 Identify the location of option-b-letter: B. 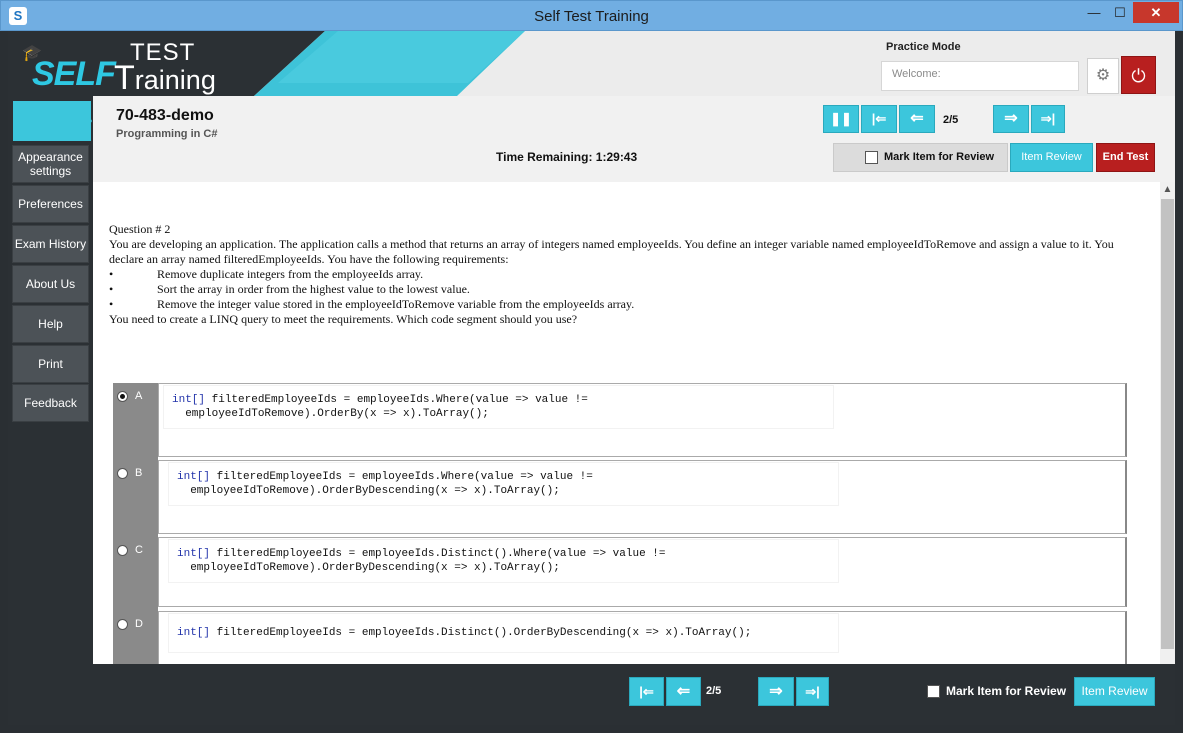
(139, 473).